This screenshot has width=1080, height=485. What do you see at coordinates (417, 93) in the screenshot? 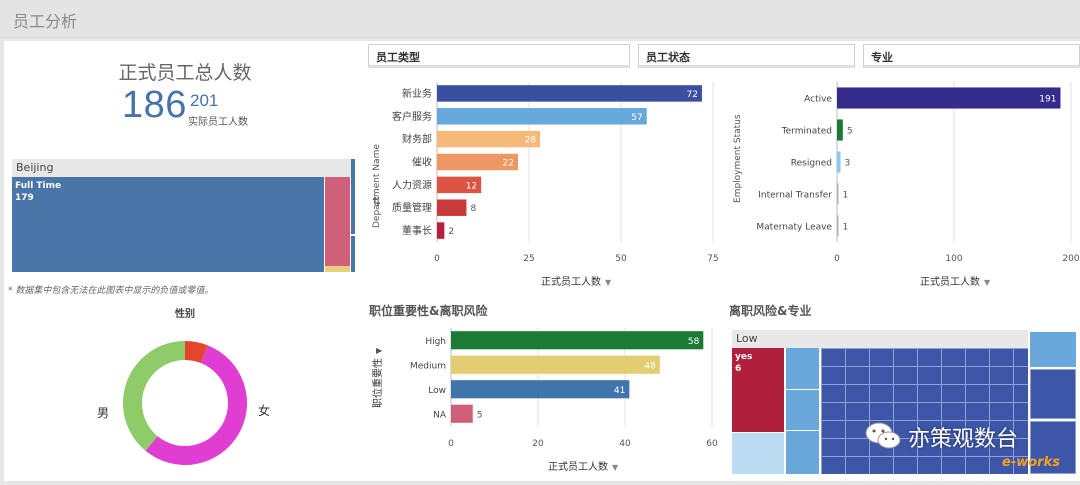
I see `dept-category-label: 新业务` at bounding box center [417, 93].